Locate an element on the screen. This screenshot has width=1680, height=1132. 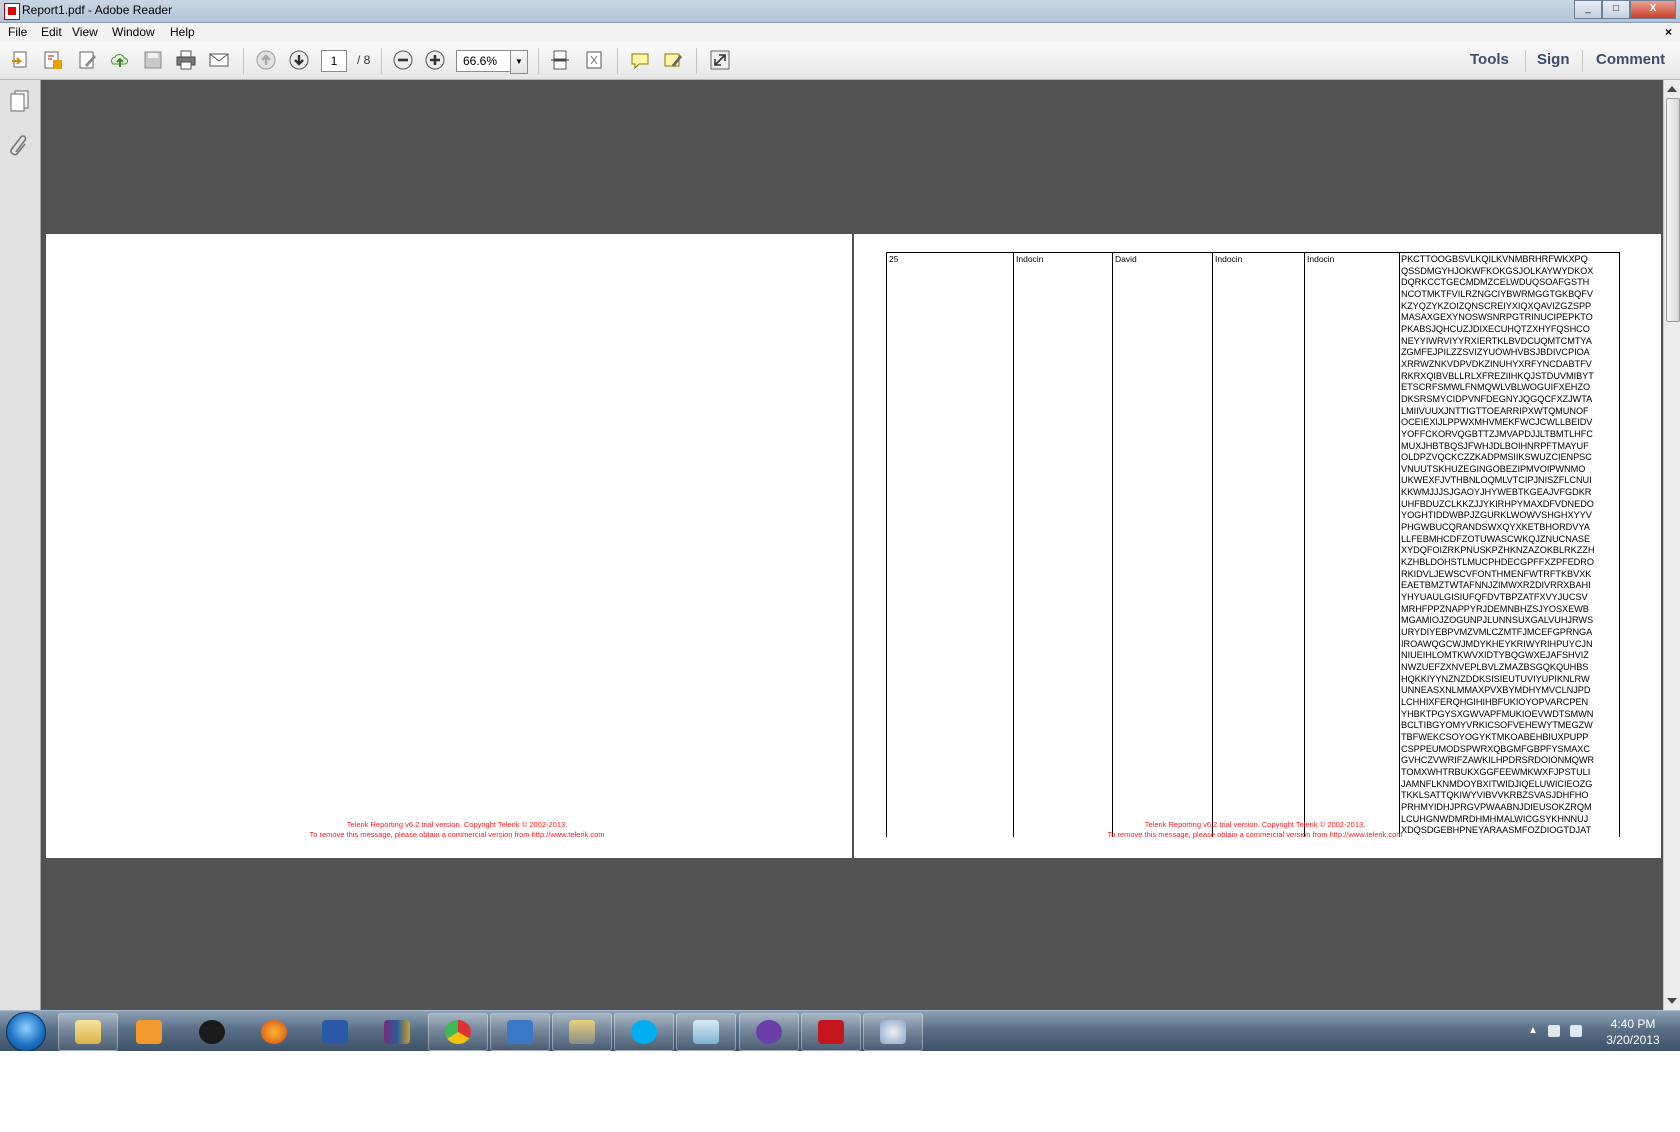
menu-file: File is located at coordinates (17, 32).